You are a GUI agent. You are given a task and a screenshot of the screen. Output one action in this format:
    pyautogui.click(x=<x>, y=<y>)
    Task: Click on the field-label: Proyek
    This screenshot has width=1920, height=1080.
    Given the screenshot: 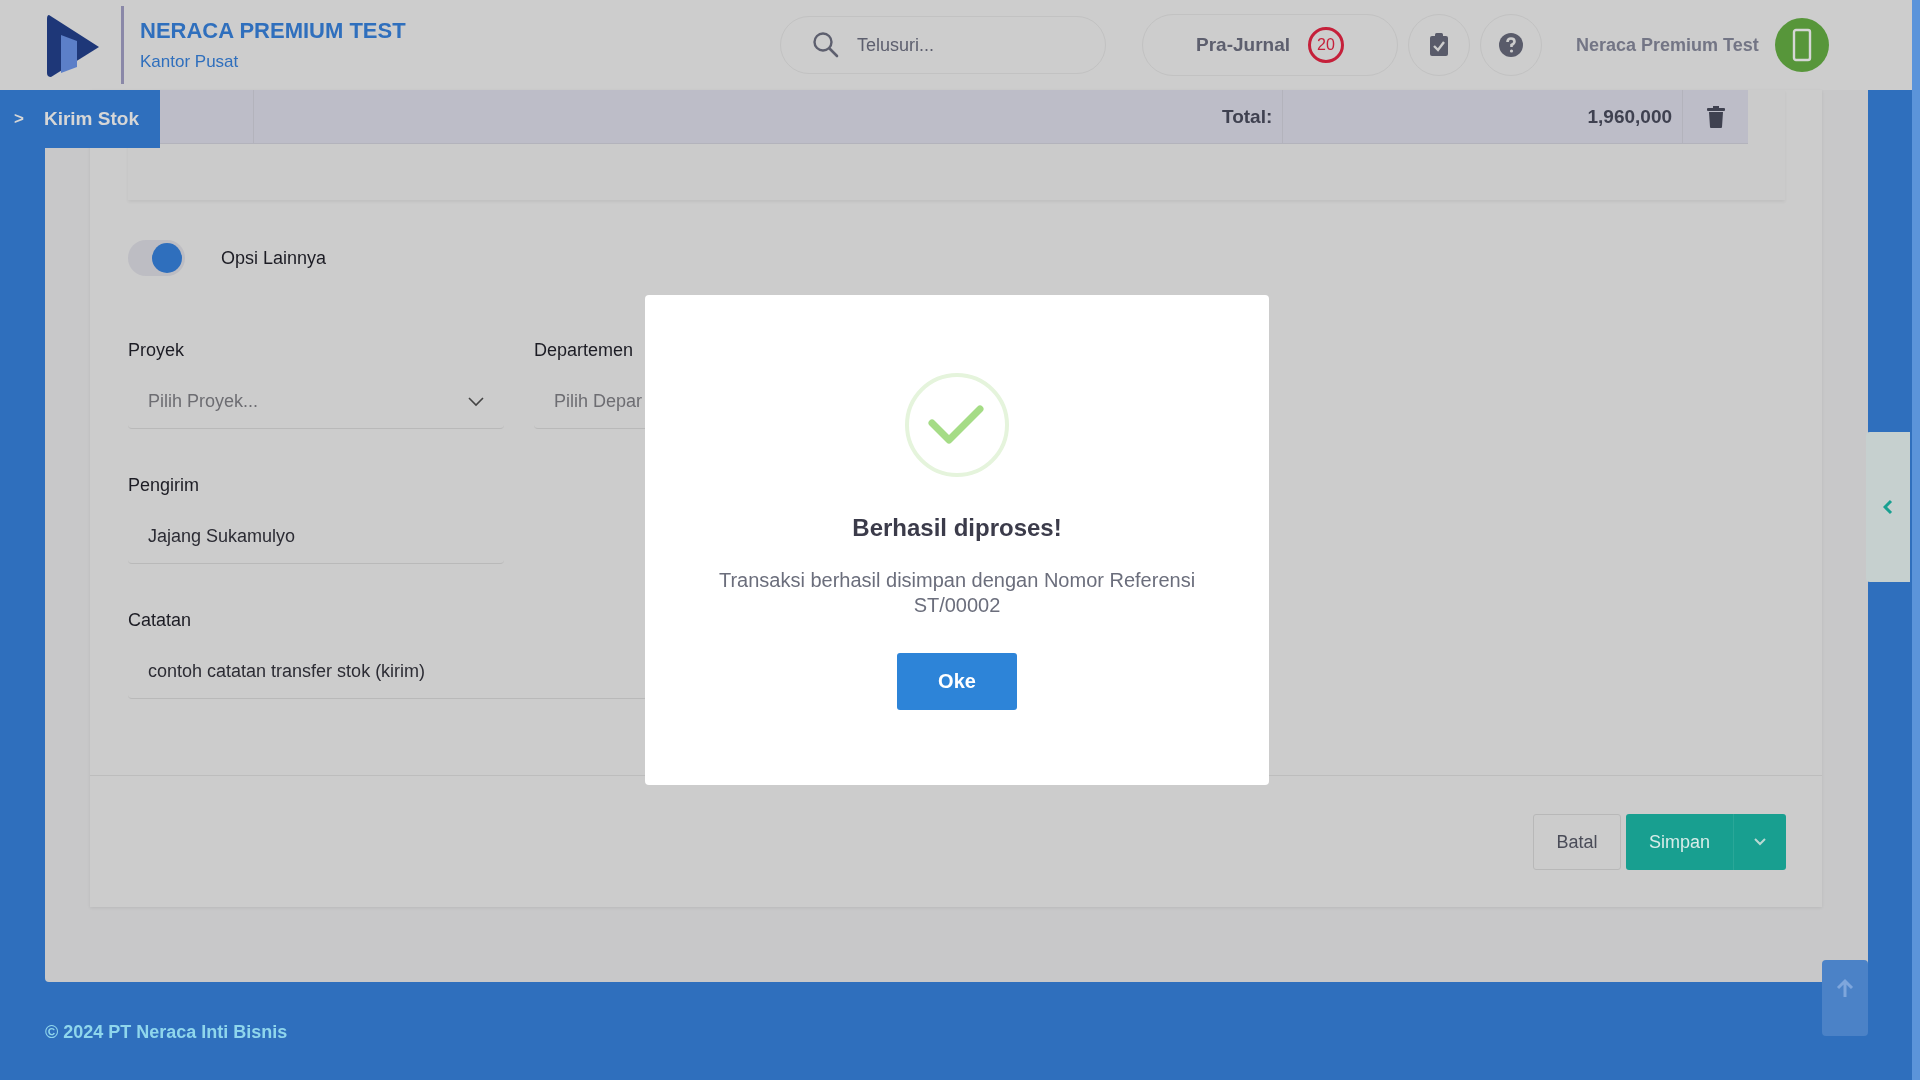 What is the action you would take?
    pyautogui.click(x=156, y=350)
    